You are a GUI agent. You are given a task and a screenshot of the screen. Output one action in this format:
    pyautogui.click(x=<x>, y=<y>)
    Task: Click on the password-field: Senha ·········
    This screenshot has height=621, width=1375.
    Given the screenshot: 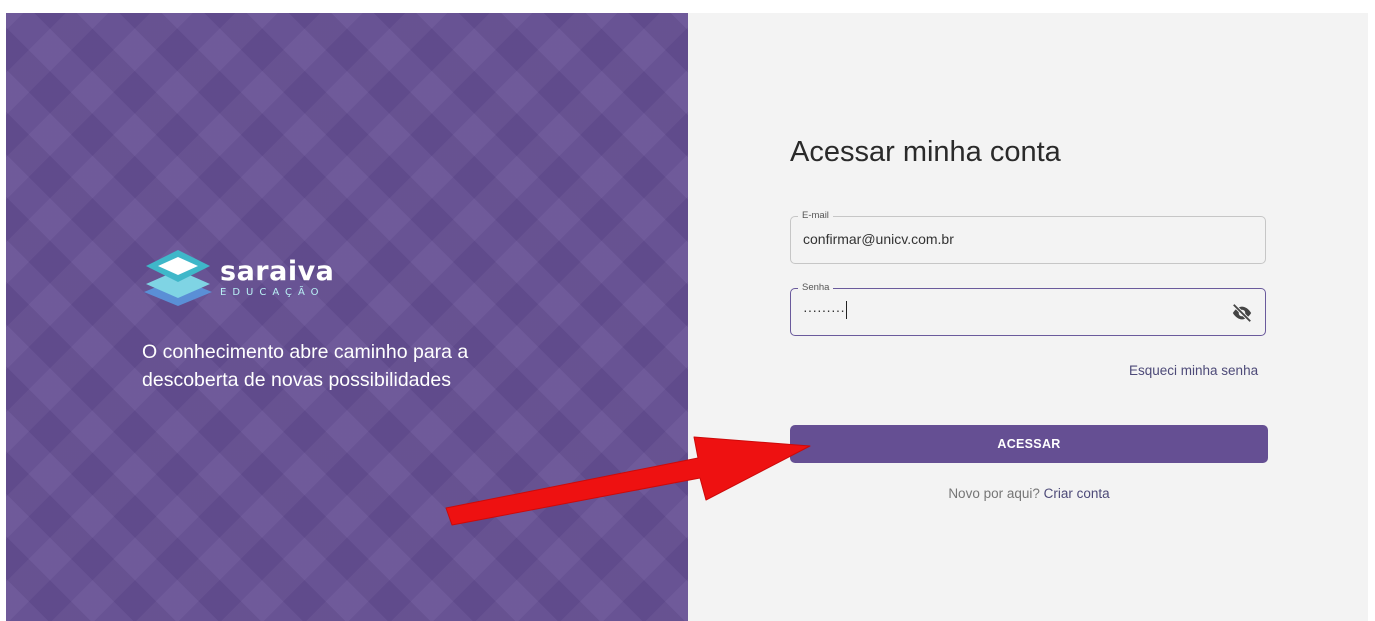 What is the action you would take?
    pyautogui.click(x=1028, y=308)
    